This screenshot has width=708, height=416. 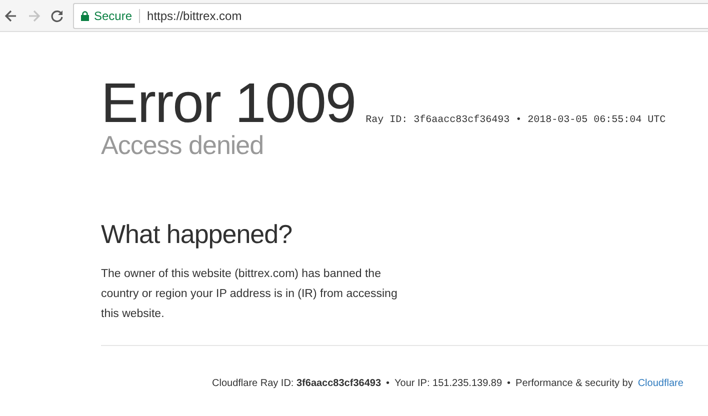 I want to click on section-heading: What happened?, so click(x=197, y=234).